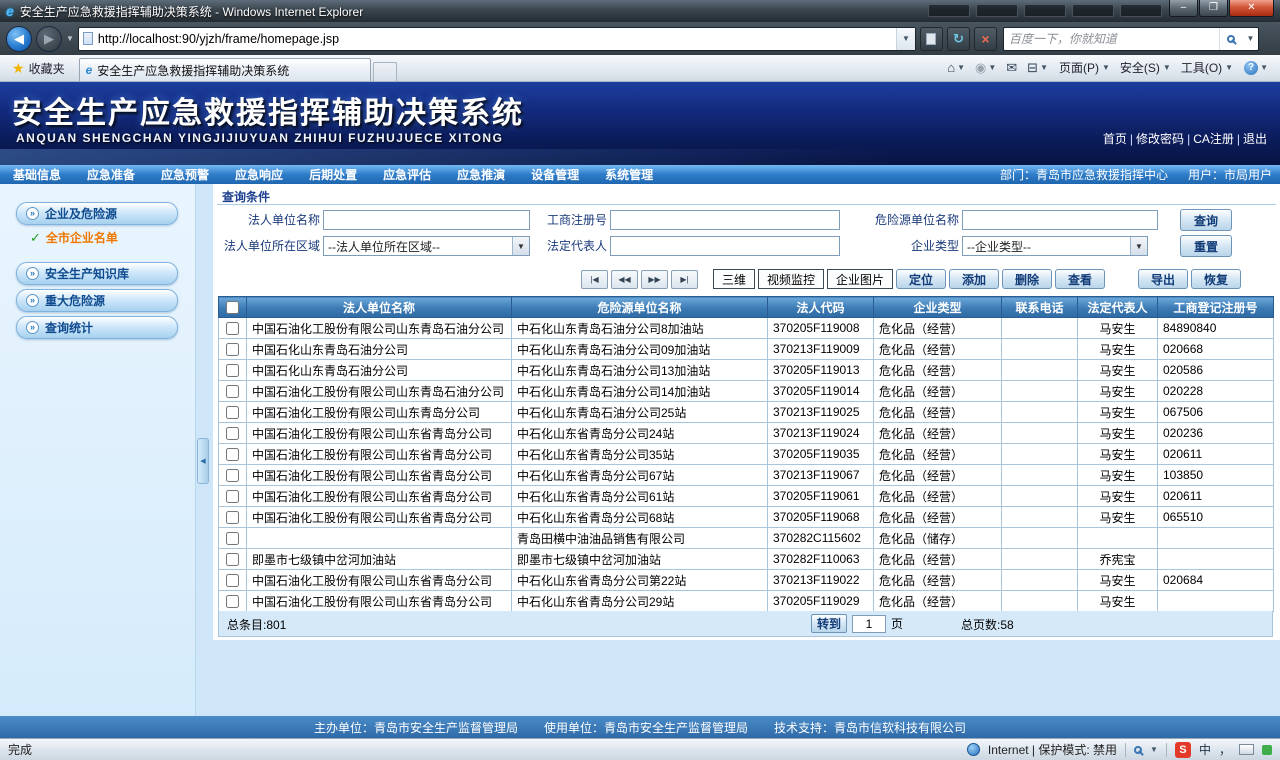 The width and height of the screenshot is (1280, 760). What do you see at coordinates (111, 174) in the screenshot?
I see `menu-item-1: 应急准备` at bounding box center [111, 174].